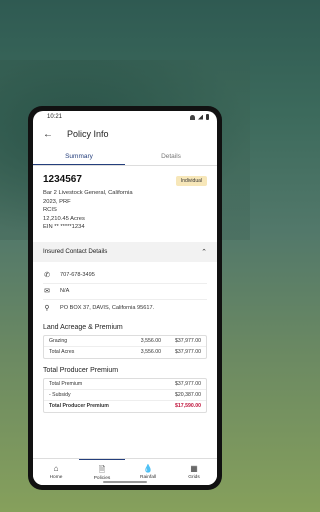 Image resolution: width=320 pixels, height=512 pixels. Describe the element at coordinates (64, 227) in the screenshot. I see `policy-ein: EIN ** *****1234` at that location.